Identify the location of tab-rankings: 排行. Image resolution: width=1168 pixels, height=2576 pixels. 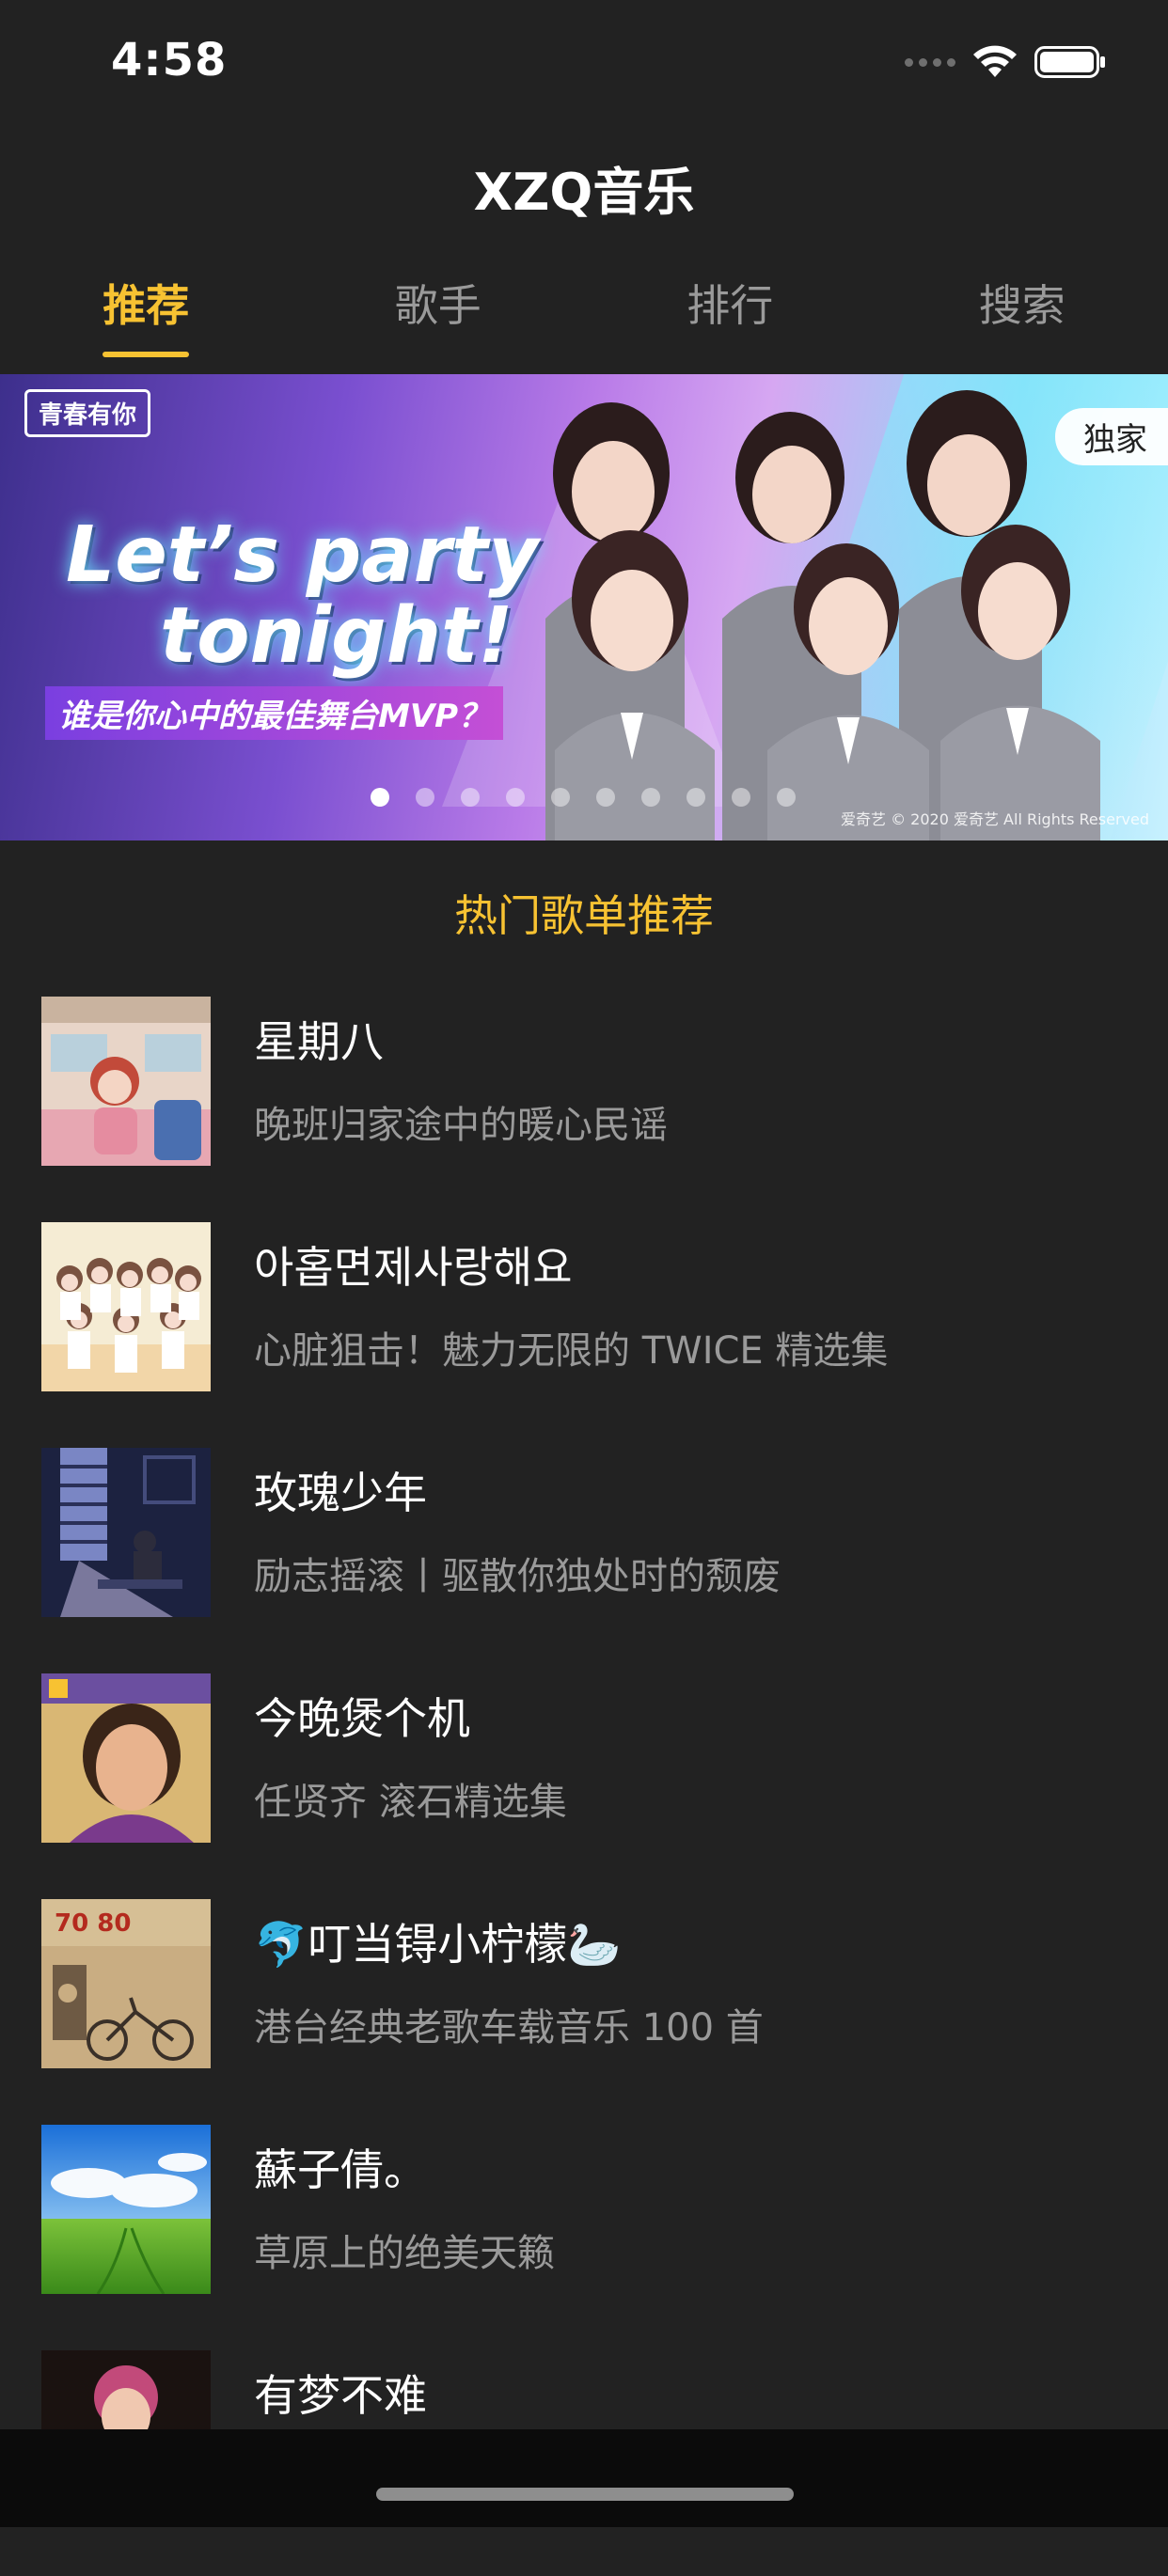
(730, 324).